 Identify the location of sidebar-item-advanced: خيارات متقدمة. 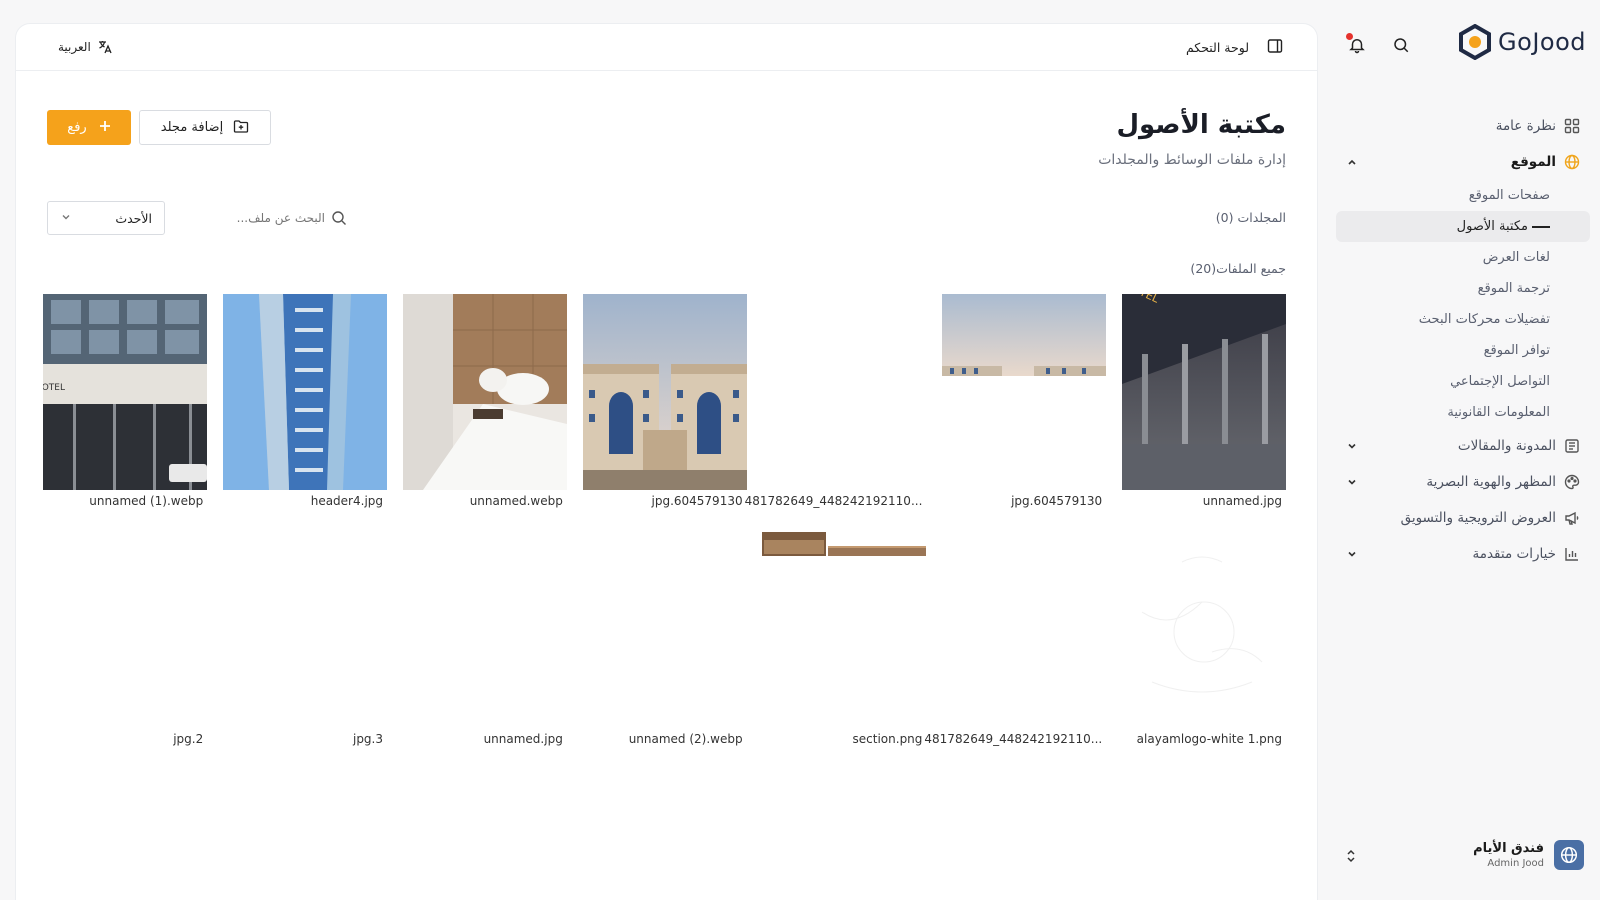
(1460, 554).